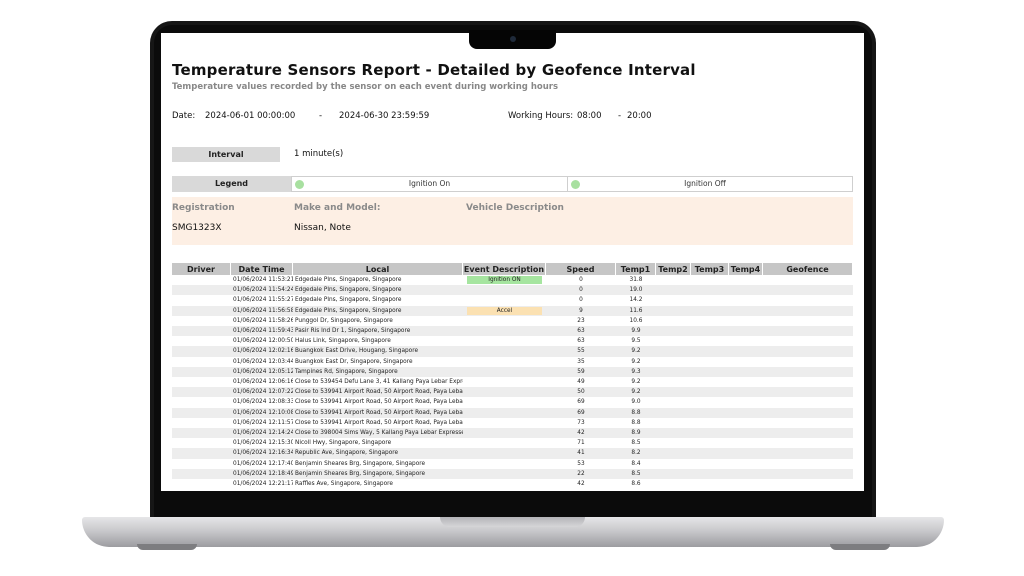  I want to click on cell-event-description: Ignition ON, so click(504, 280).